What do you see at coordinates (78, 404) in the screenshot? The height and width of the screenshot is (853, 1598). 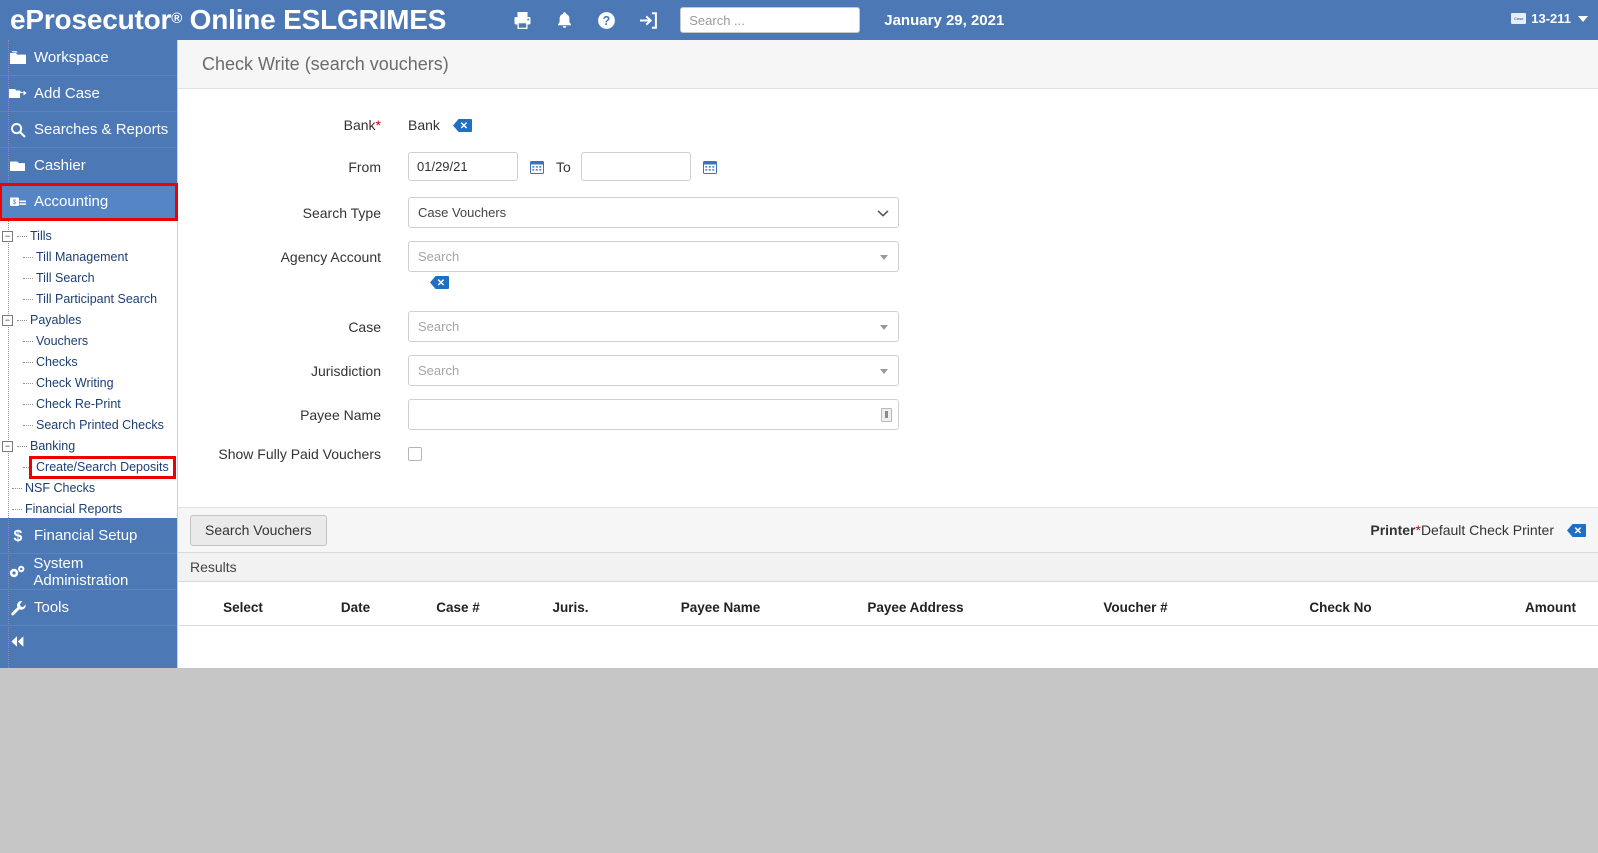 I see `tree-item-label: Check Re-Print` at bounding box center [78, 404].